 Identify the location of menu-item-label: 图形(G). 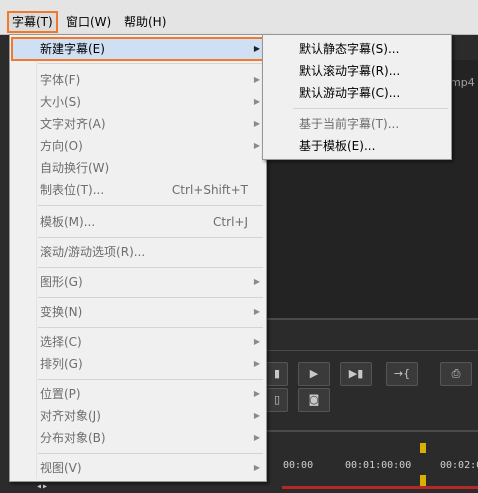
(61, 282).